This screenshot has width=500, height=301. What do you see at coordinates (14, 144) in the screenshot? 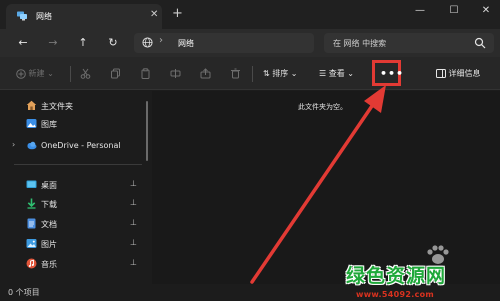
I see `chevron-right-icon: ›` at bounding box center [14, 144].